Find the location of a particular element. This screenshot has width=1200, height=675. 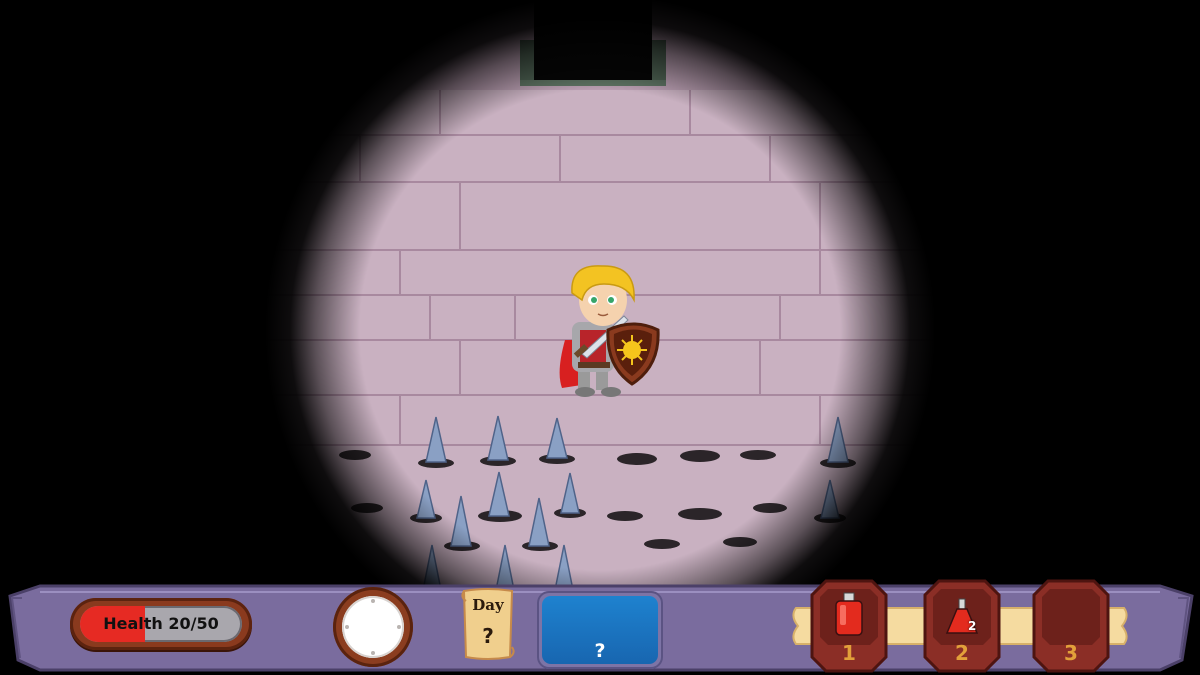

event-text: ? is located at coordinates (600, 651).